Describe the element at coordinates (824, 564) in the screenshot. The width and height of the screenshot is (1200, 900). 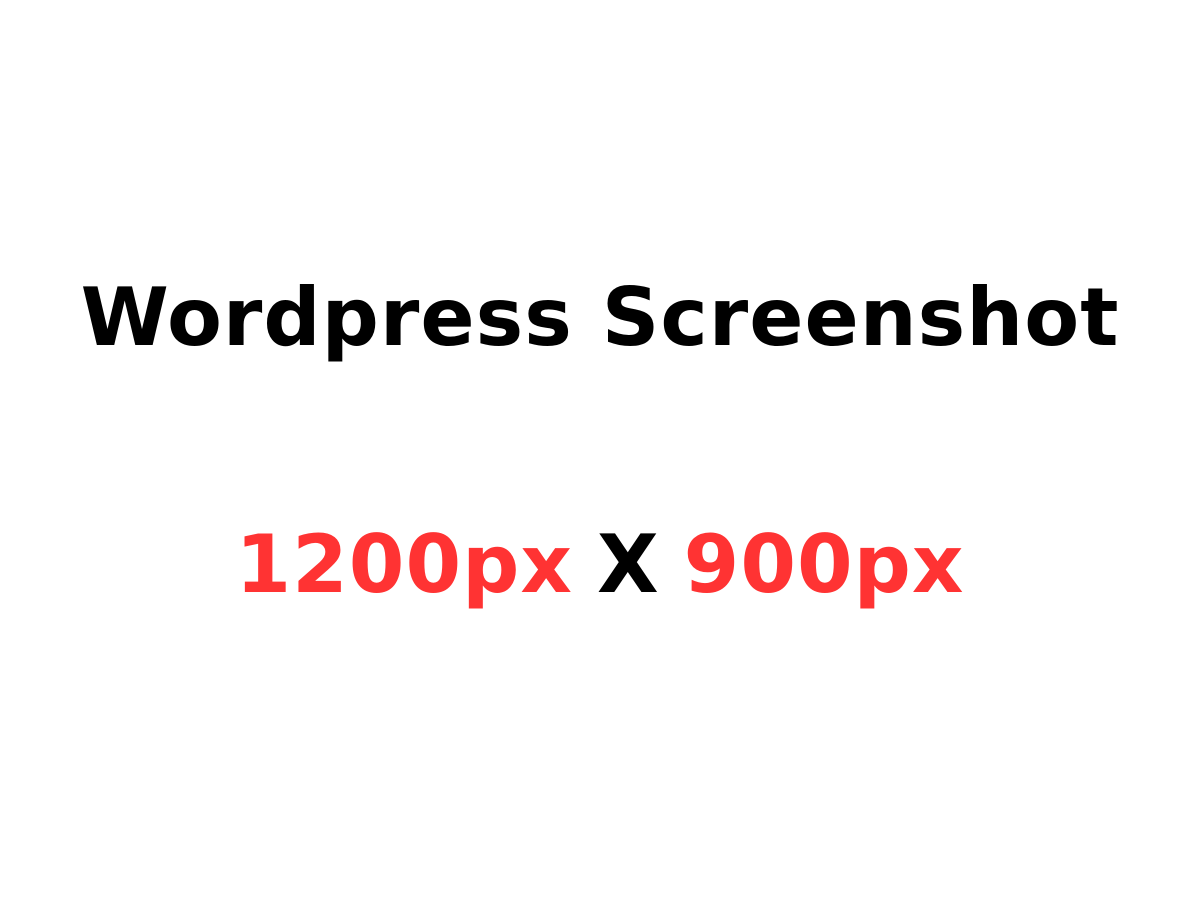
I see `height-value: 900px` at that location.